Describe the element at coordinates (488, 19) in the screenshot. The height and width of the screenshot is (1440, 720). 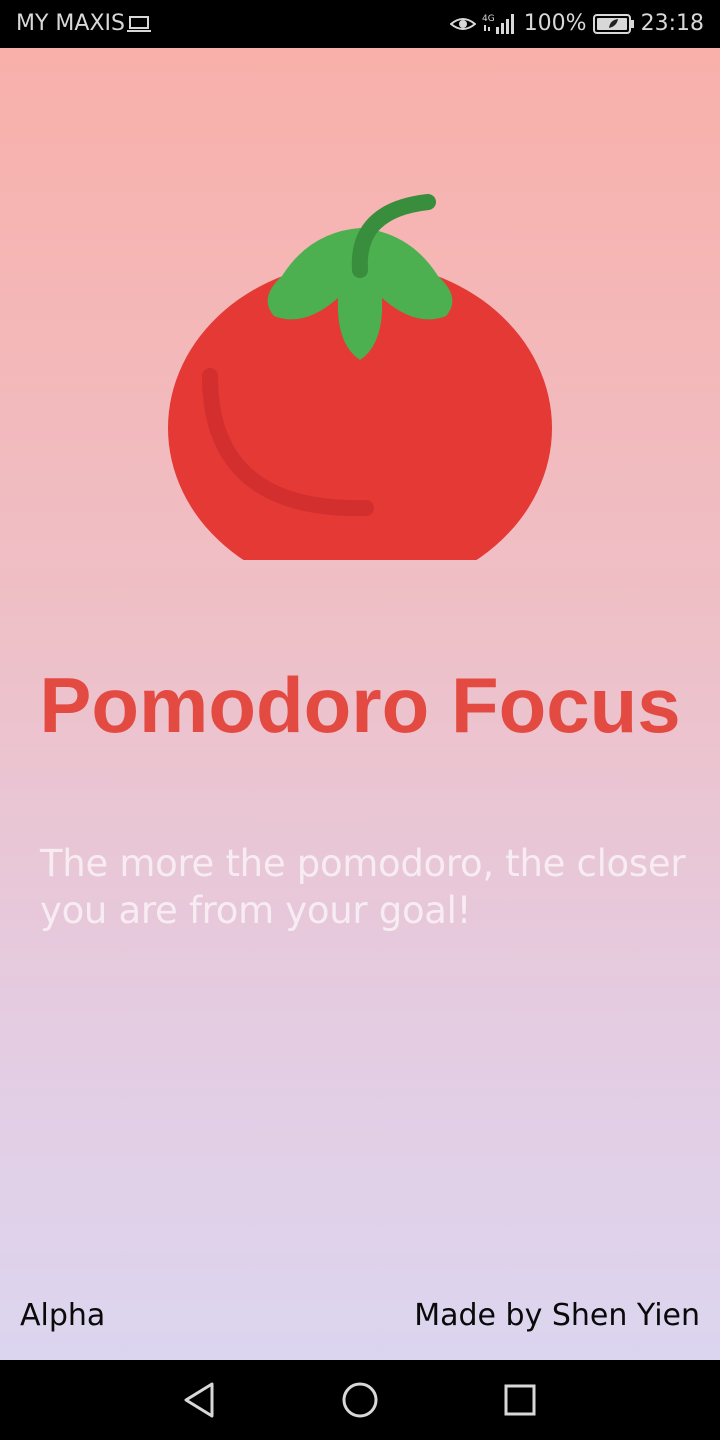
I see `network-type-label: 4G` at that location.